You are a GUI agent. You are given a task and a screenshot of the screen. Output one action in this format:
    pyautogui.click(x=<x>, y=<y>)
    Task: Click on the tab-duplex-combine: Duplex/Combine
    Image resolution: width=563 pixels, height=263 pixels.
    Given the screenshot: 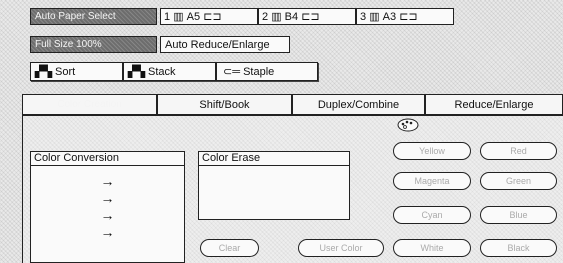 What is the action you would take?
    pyautogui.click(x=358, y=104)
    